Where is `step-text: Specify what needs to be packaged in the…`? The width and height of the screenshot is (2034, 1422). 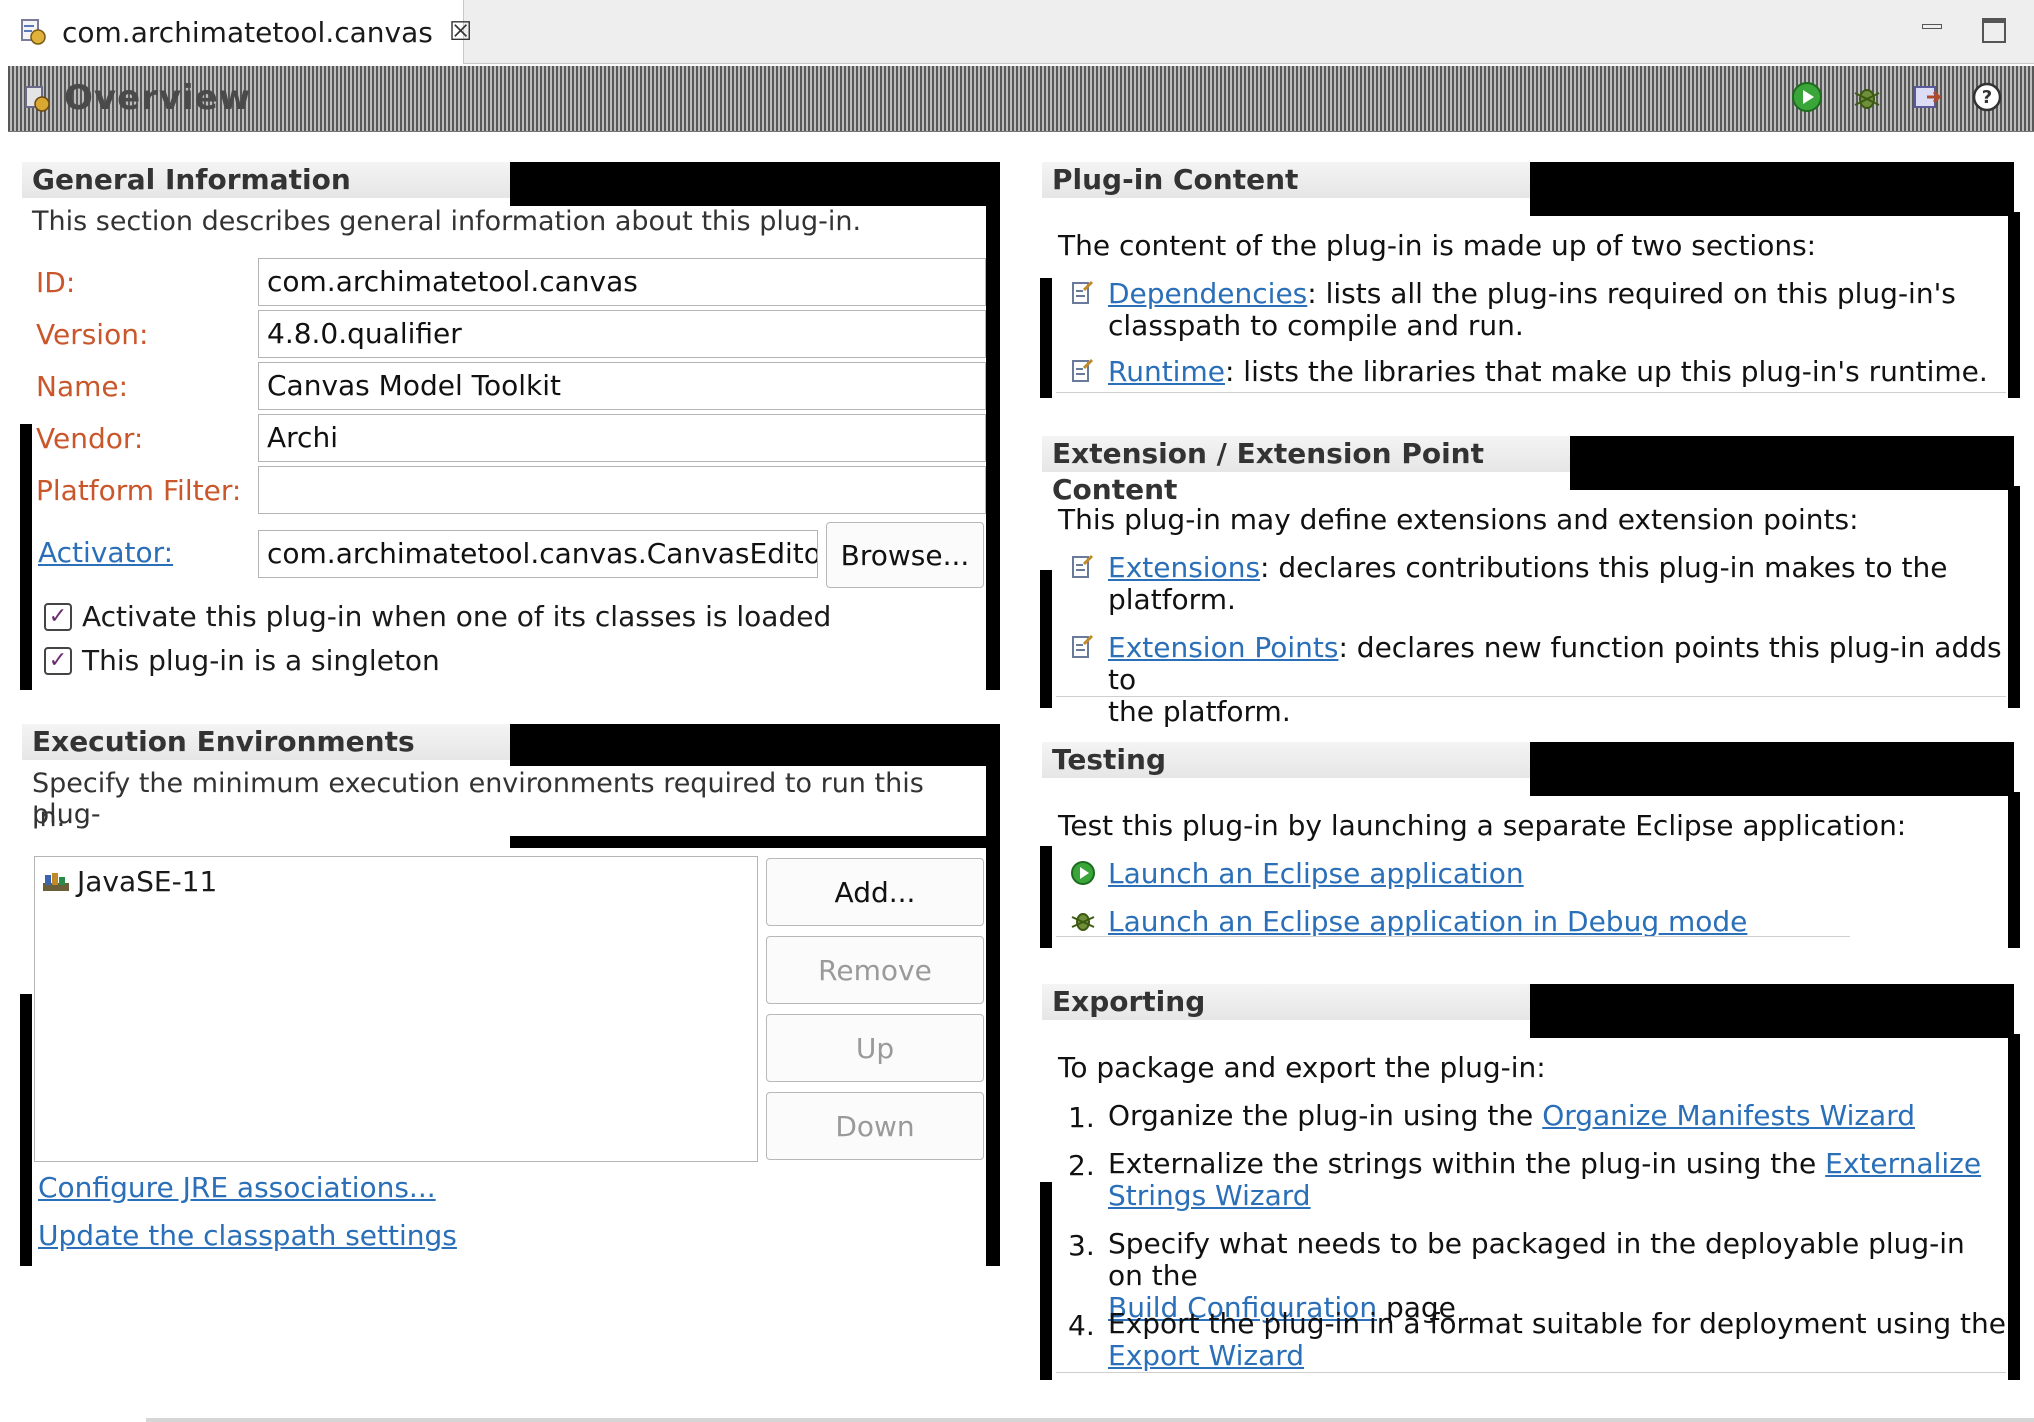
step-text: Specify what needs to be packaged in the… is located at coordinates (1536, 1259).